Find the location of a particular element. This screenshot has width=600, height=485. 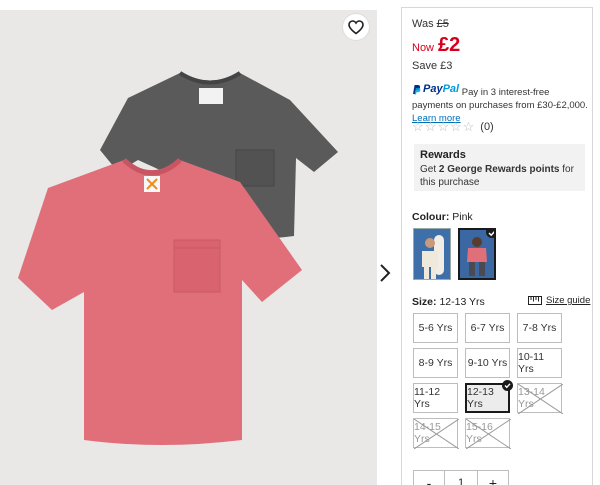

size-guide-link: Size guide is located at coordinates (559, 300).